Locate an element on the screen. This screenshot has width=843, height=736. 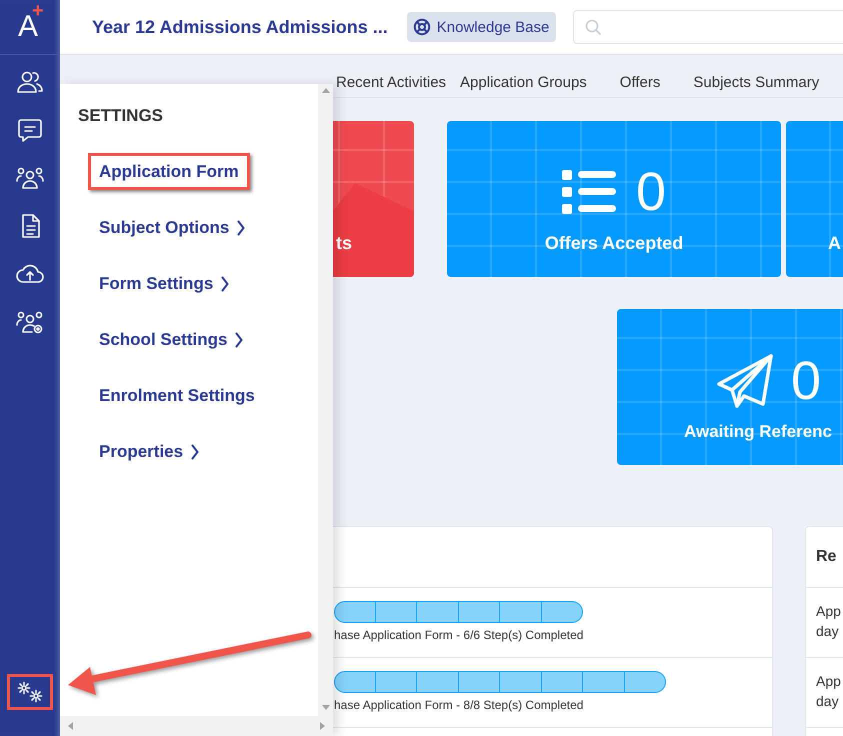
menu-item: Subject Options is located at coordinates (172, 227).